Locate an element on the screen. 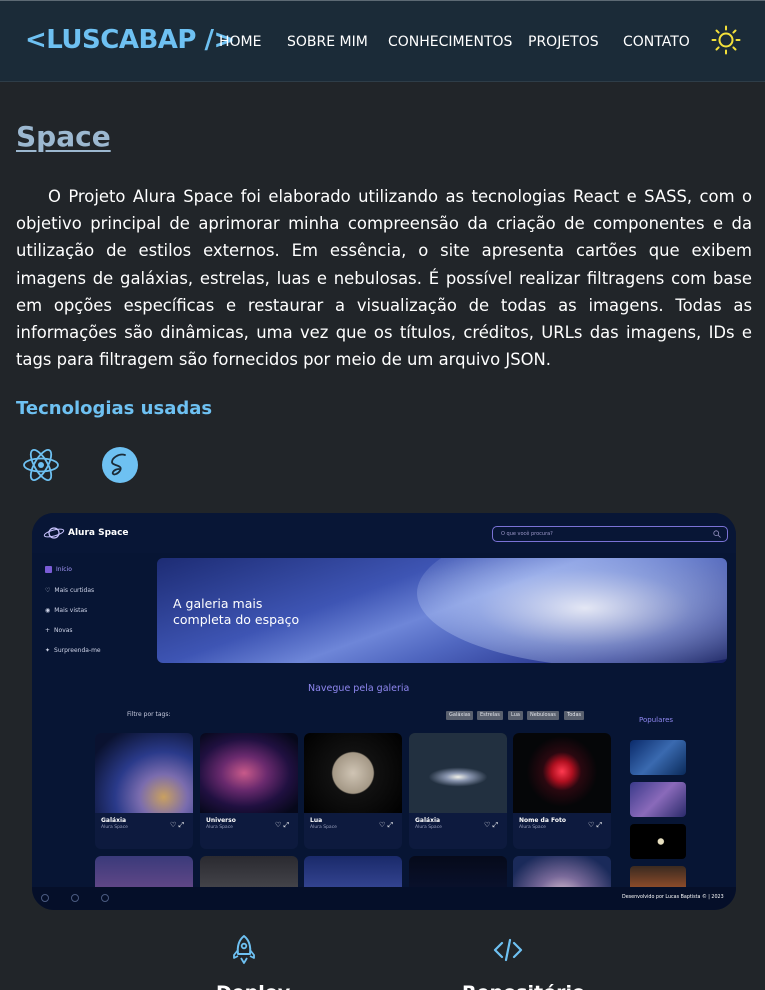 Image resolution: width=765 pixels, height=990 pixels. thumbs-up-icon: ♡ is located at coordinates (48, 590).